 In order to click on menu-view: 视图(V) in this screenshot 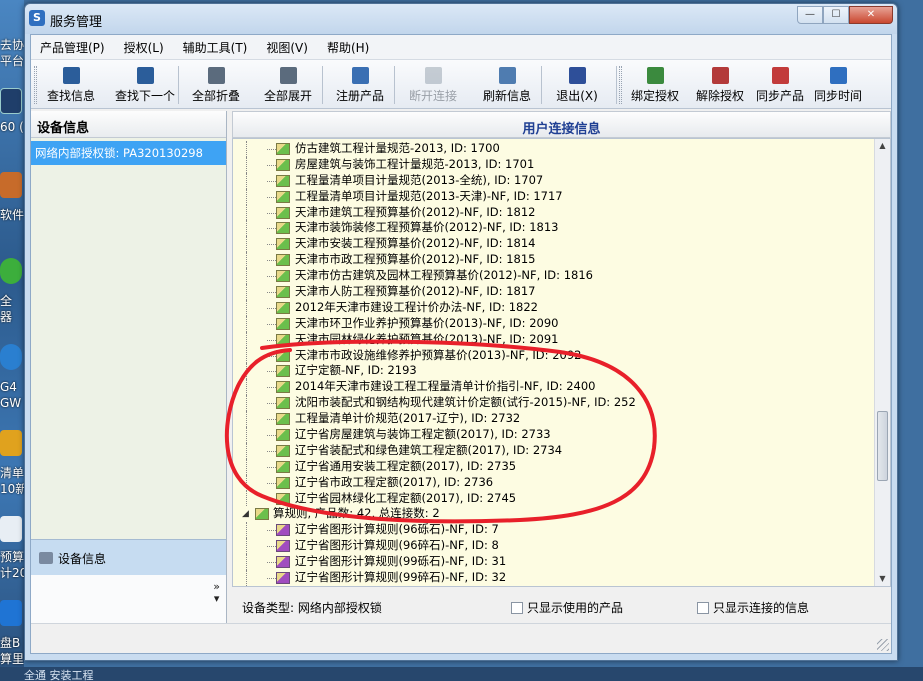, I will do `click(287, 47)`.